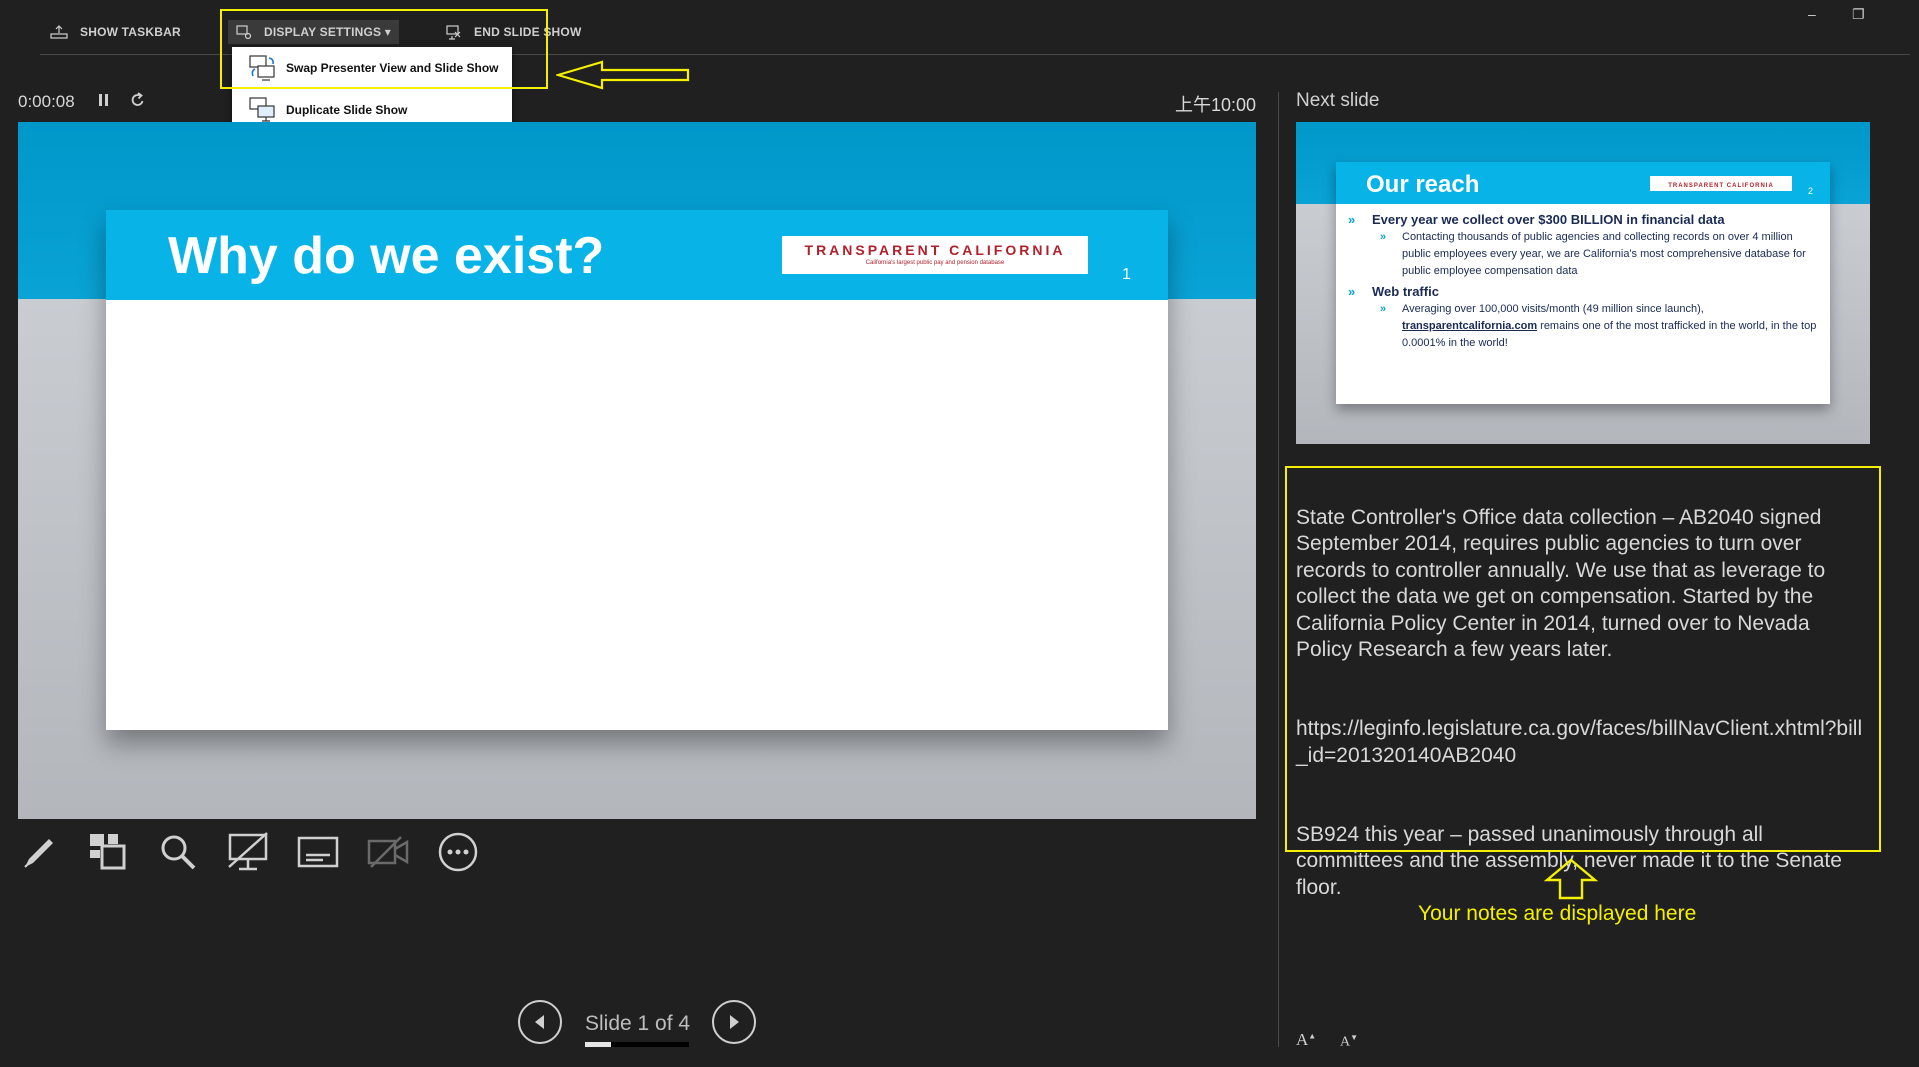 The height and width of the screenshot is (1067, 1919). I want to click on next-slide-button, so click(734, 1022).